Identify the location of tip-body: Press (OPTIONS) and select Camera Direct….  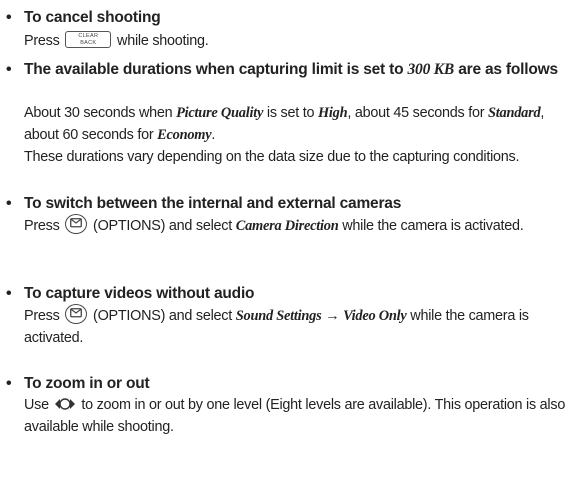
(298, 225).